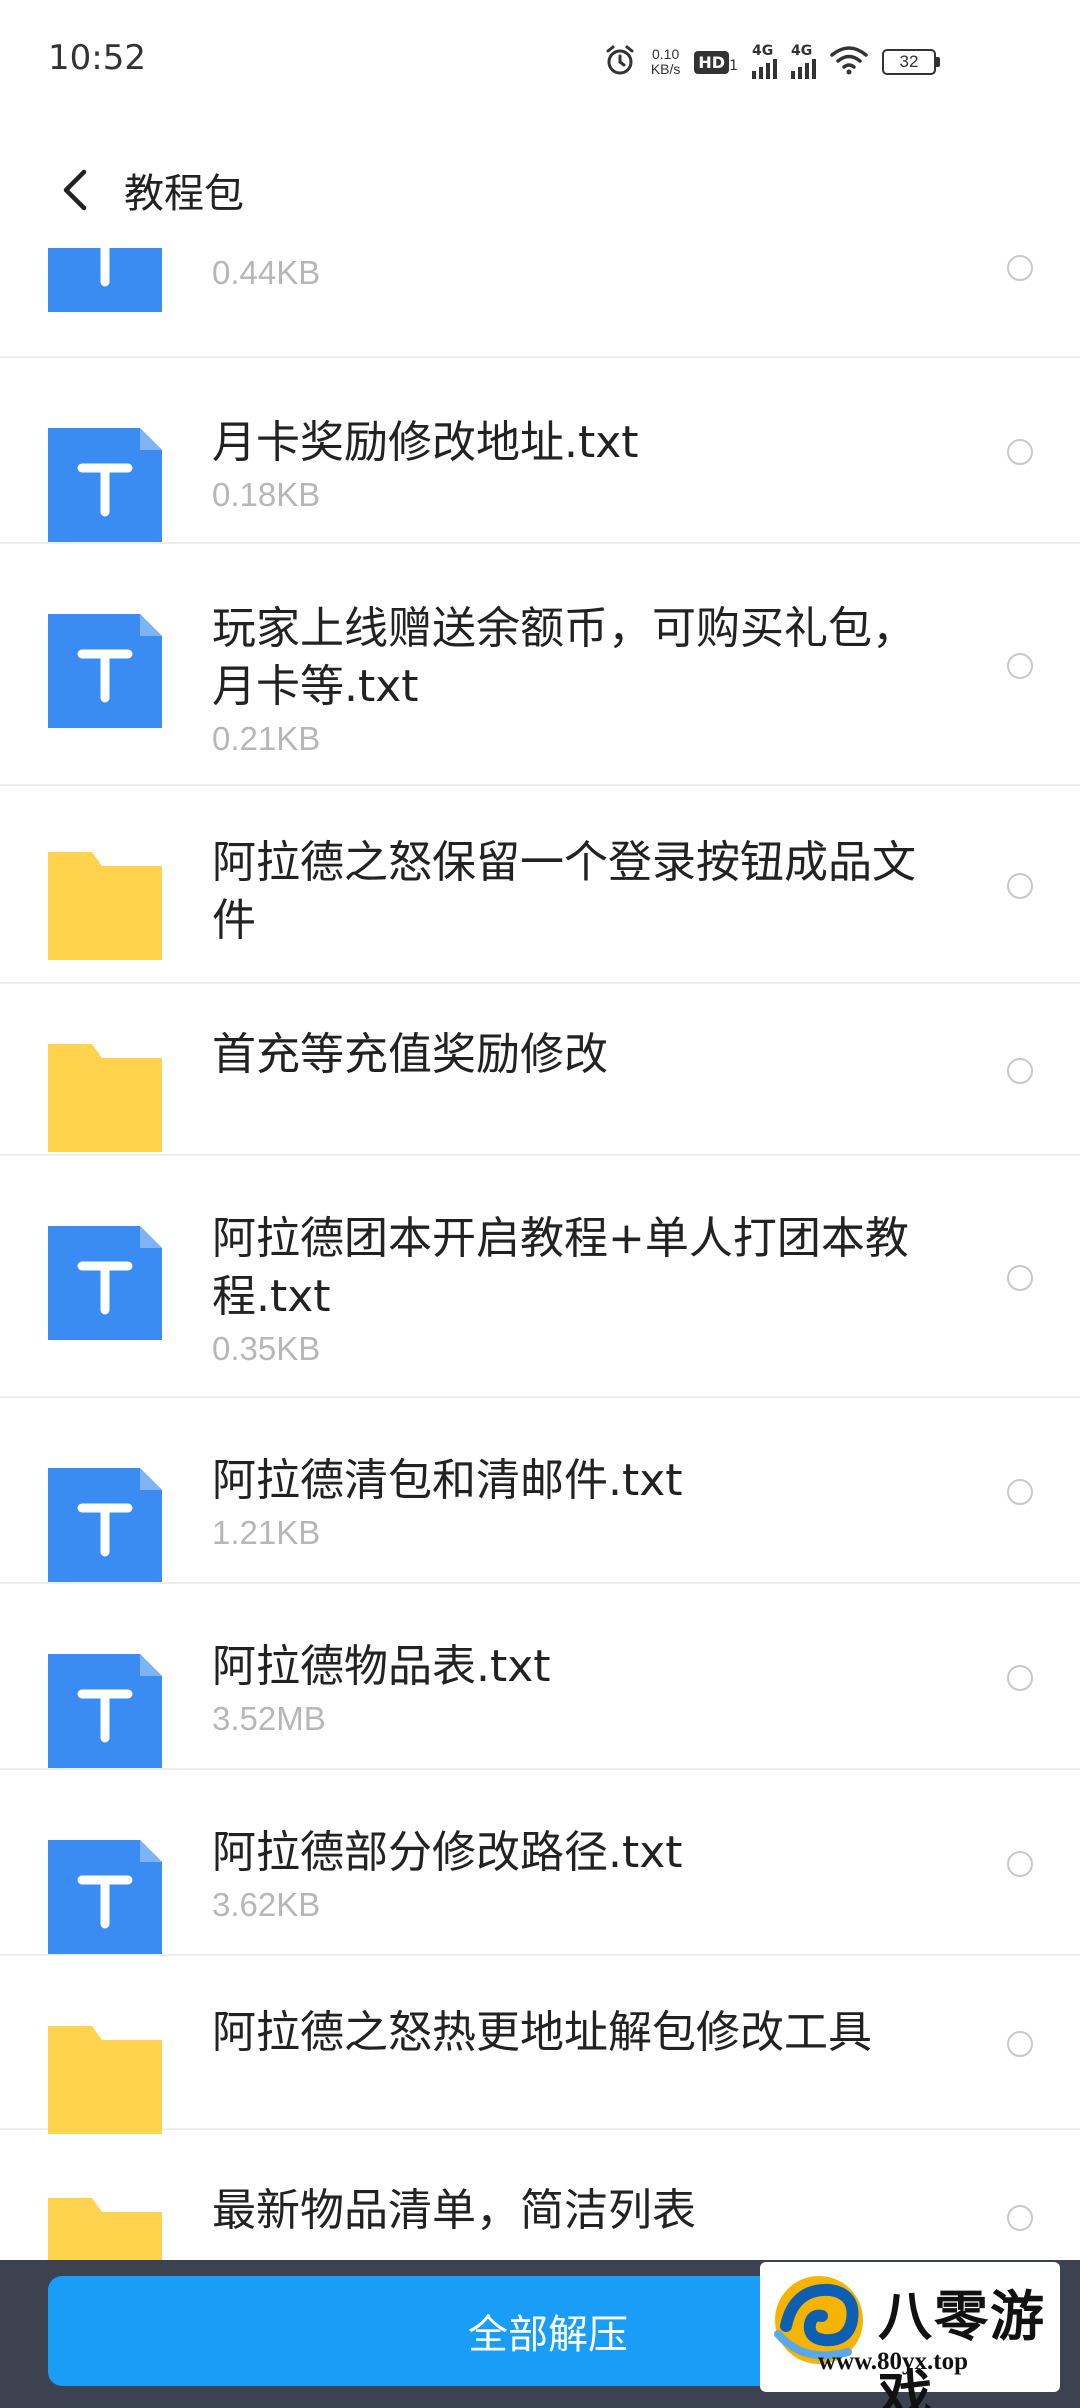 This screenshot has width=1080, height=2408. I want to click on file-text: 阿拉德清包和清邮件.txt 1.21KB, so click(582, 1502).